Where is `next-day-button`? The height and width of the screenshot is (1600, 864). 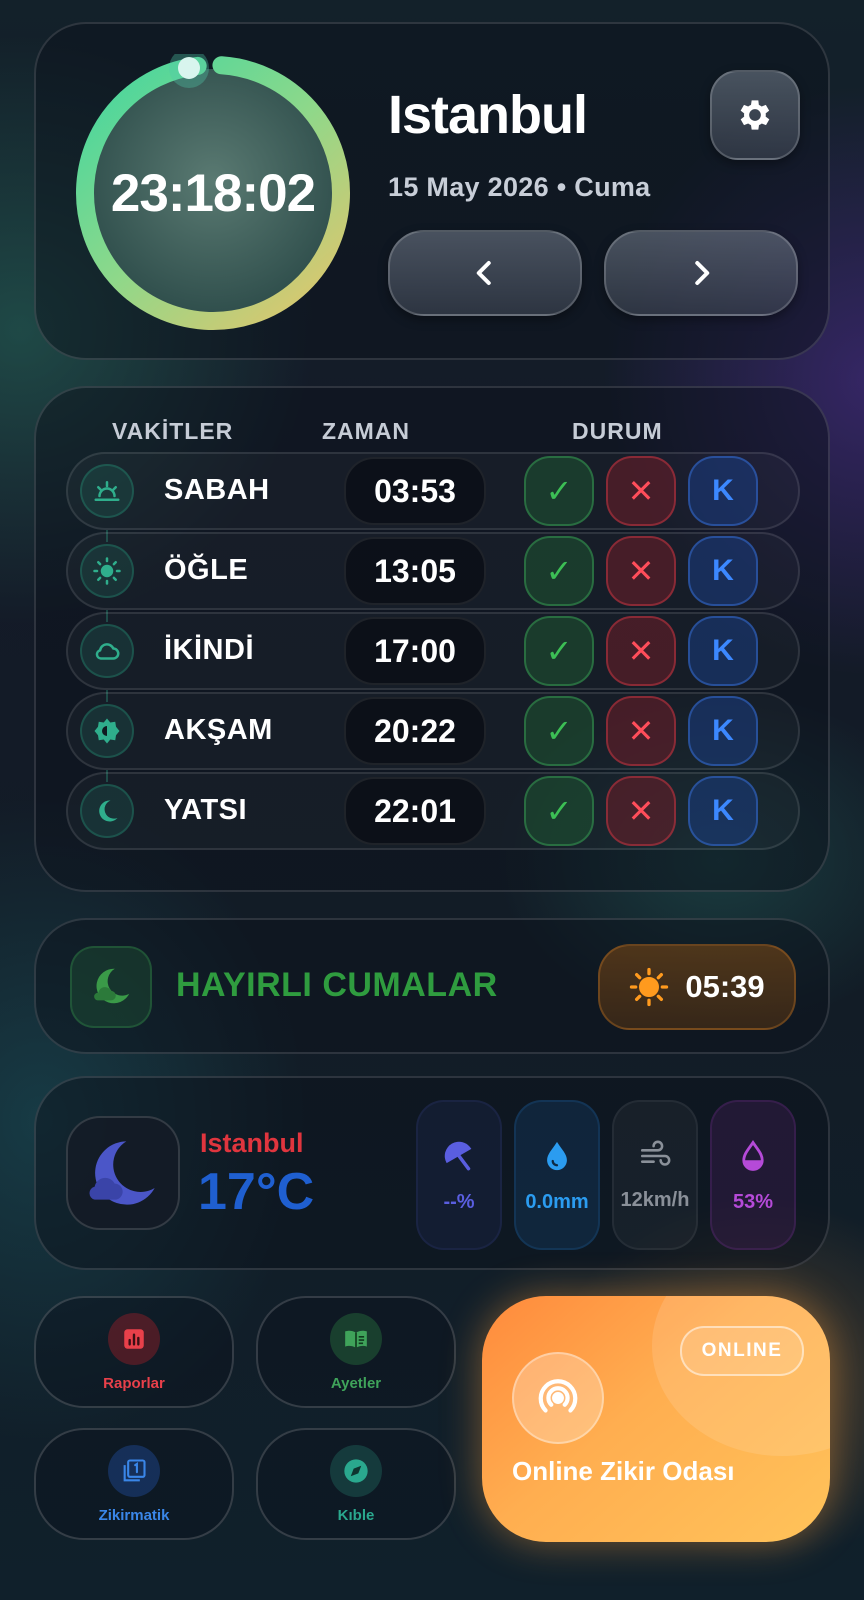 next-day-button is located at coordinates (701, 273).